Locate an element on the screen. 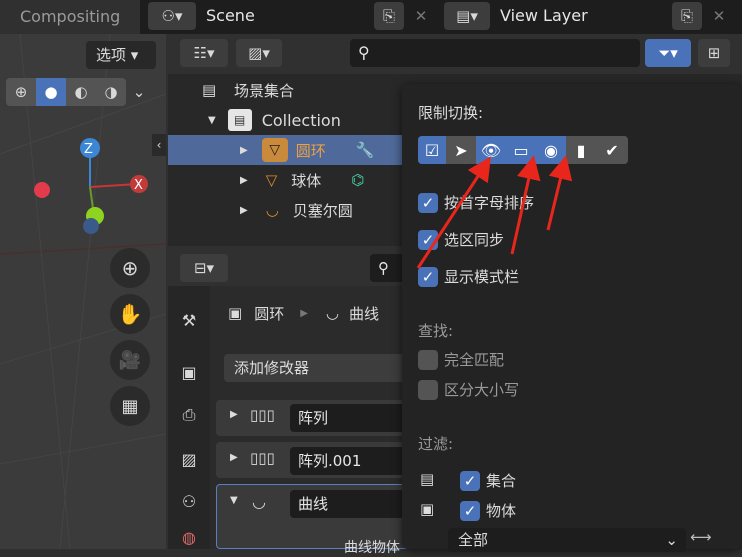  tab-world: ◍ is located at coordinates (189, 537).